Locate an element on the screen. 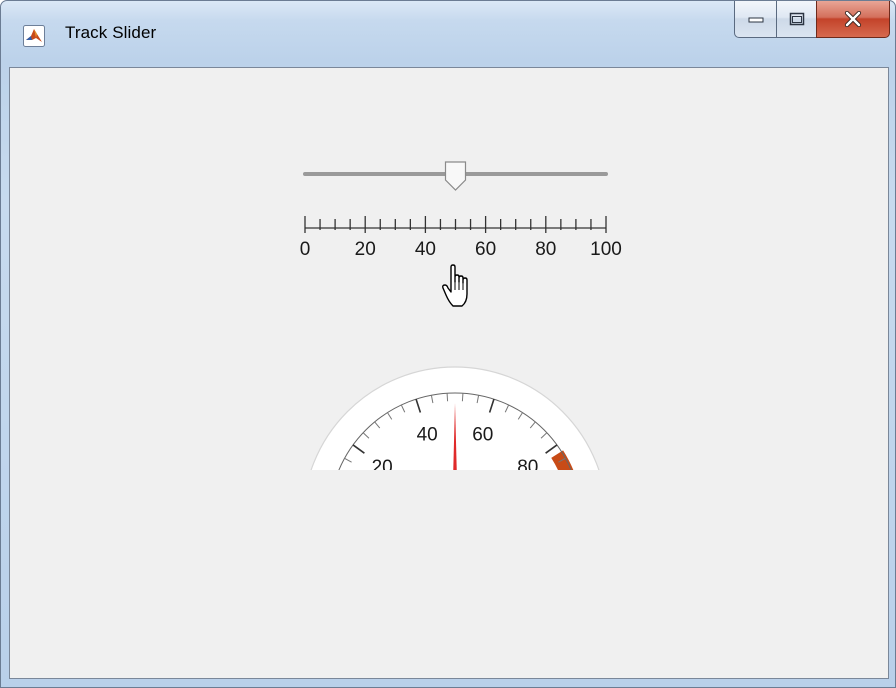  close-icon is located at coordinates (853, 19).